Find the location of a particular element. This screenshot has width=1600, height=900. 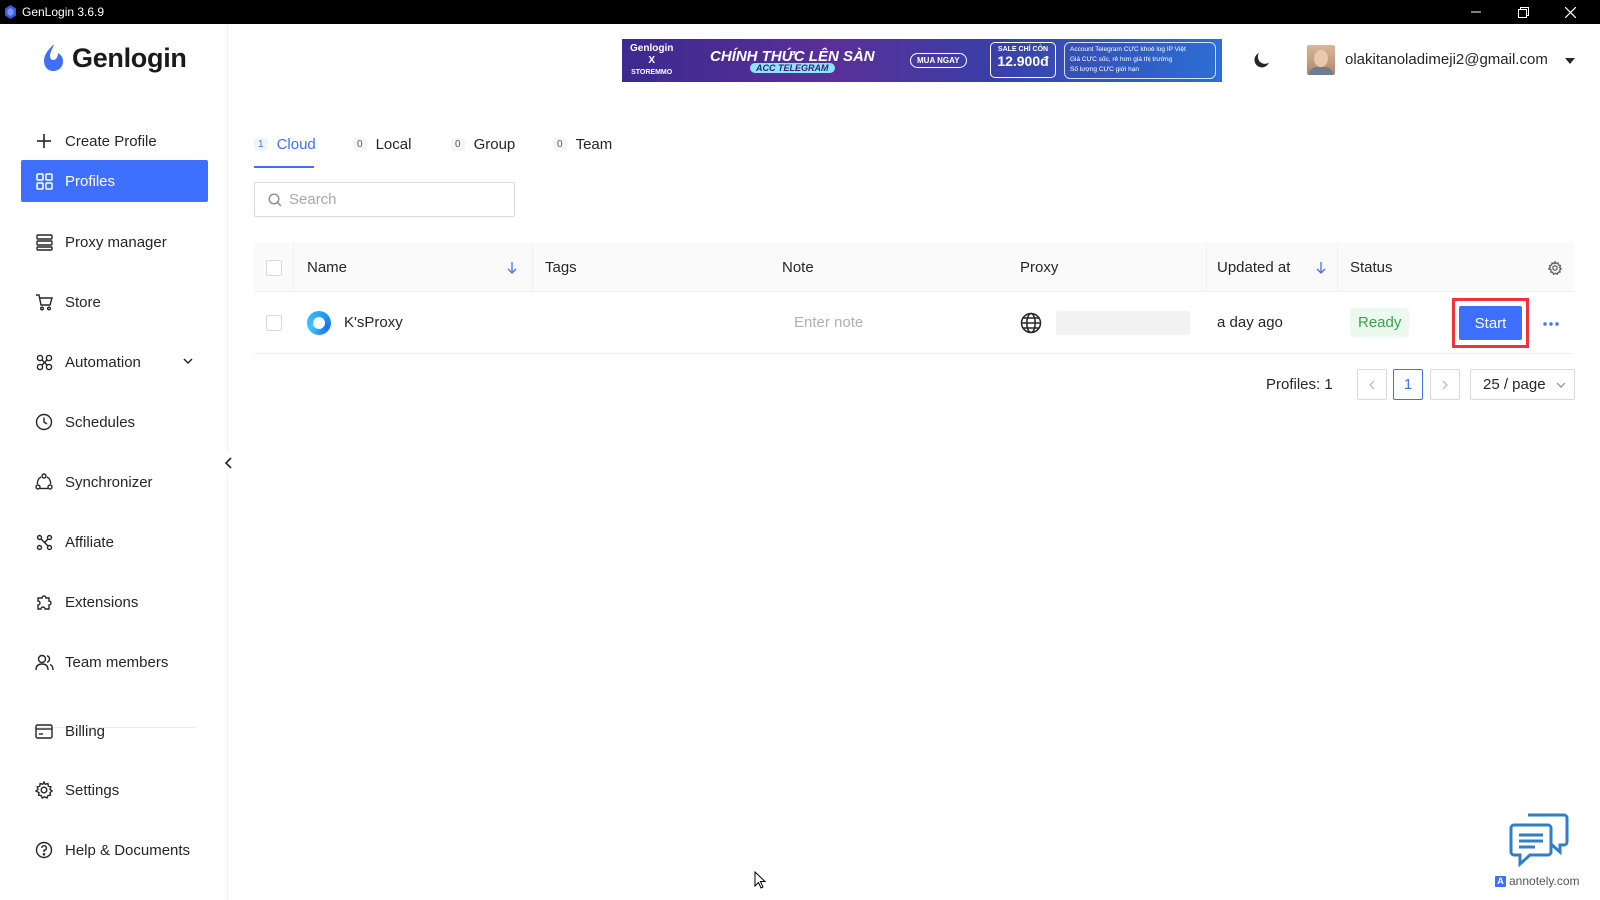

minimize-button is located at coordinates (1476, 12).